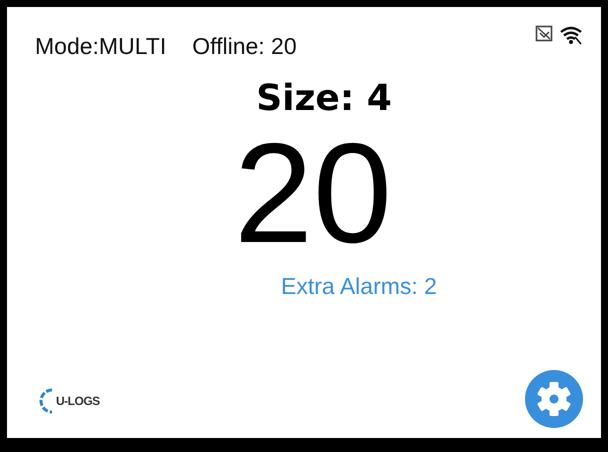 This screenshot has width=608, height=452. Describe the element at coordinates (313, 194) in the screenshot. I see `count-value: 20` at that location.